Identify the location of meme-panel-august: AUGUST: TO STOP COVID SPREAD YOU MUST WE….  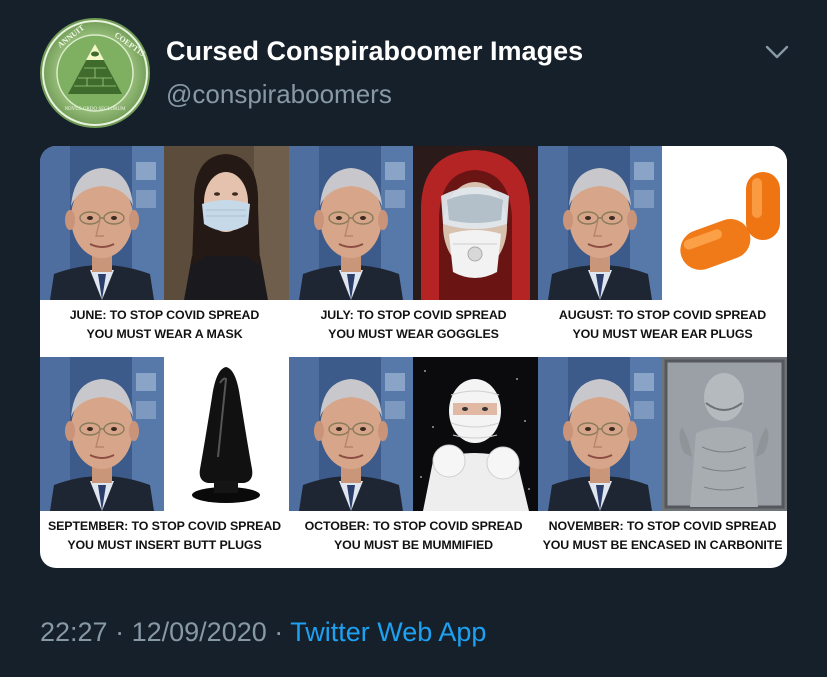
(662, 251).